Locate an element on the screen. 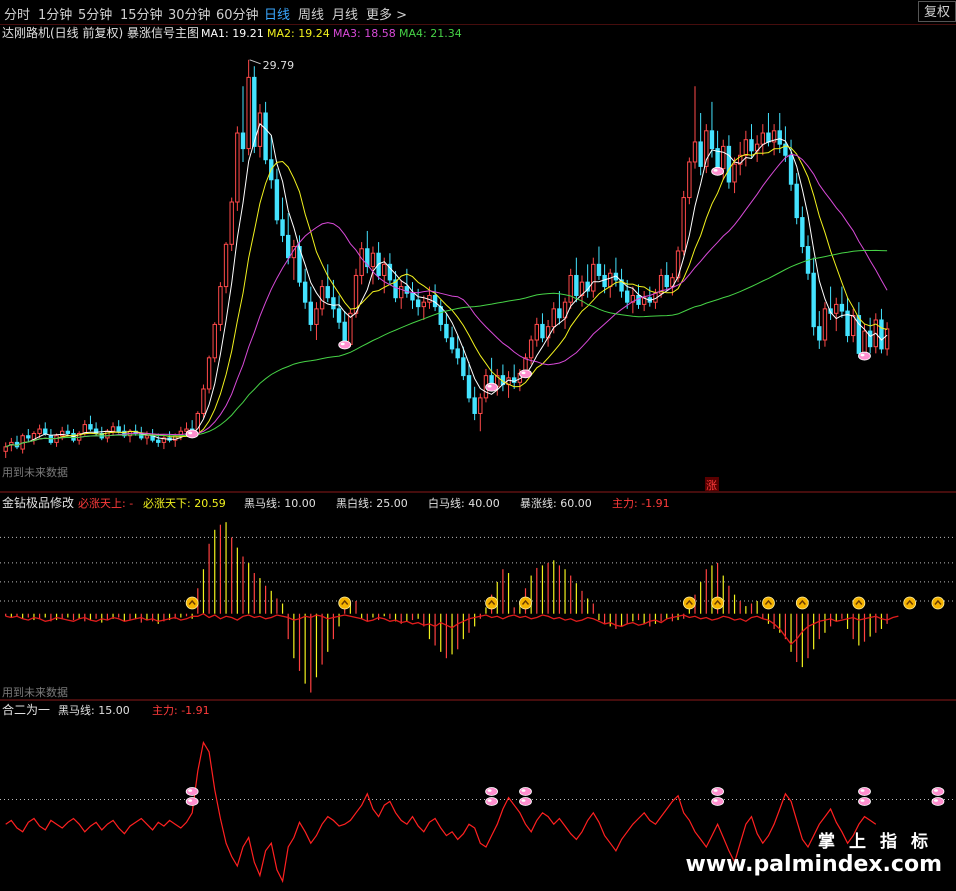 The height and width of the screenshot is (891, 956). rise-marker-text: 涨 is located at coordinates (711, 485).